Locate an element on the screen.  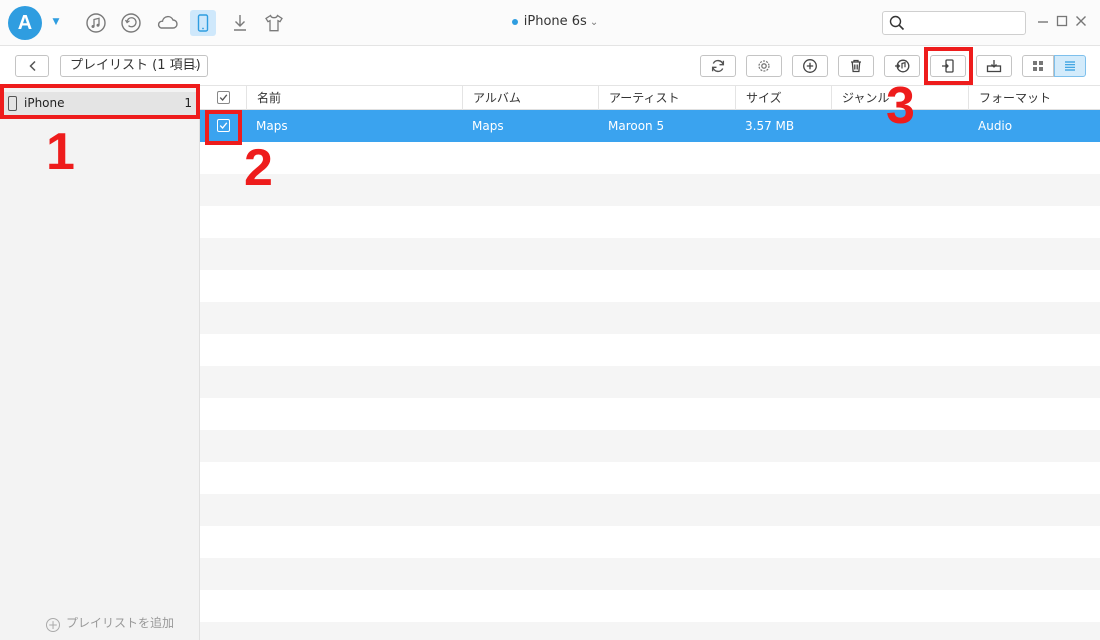
to-itunes-button is located at coordinates (902, 66).